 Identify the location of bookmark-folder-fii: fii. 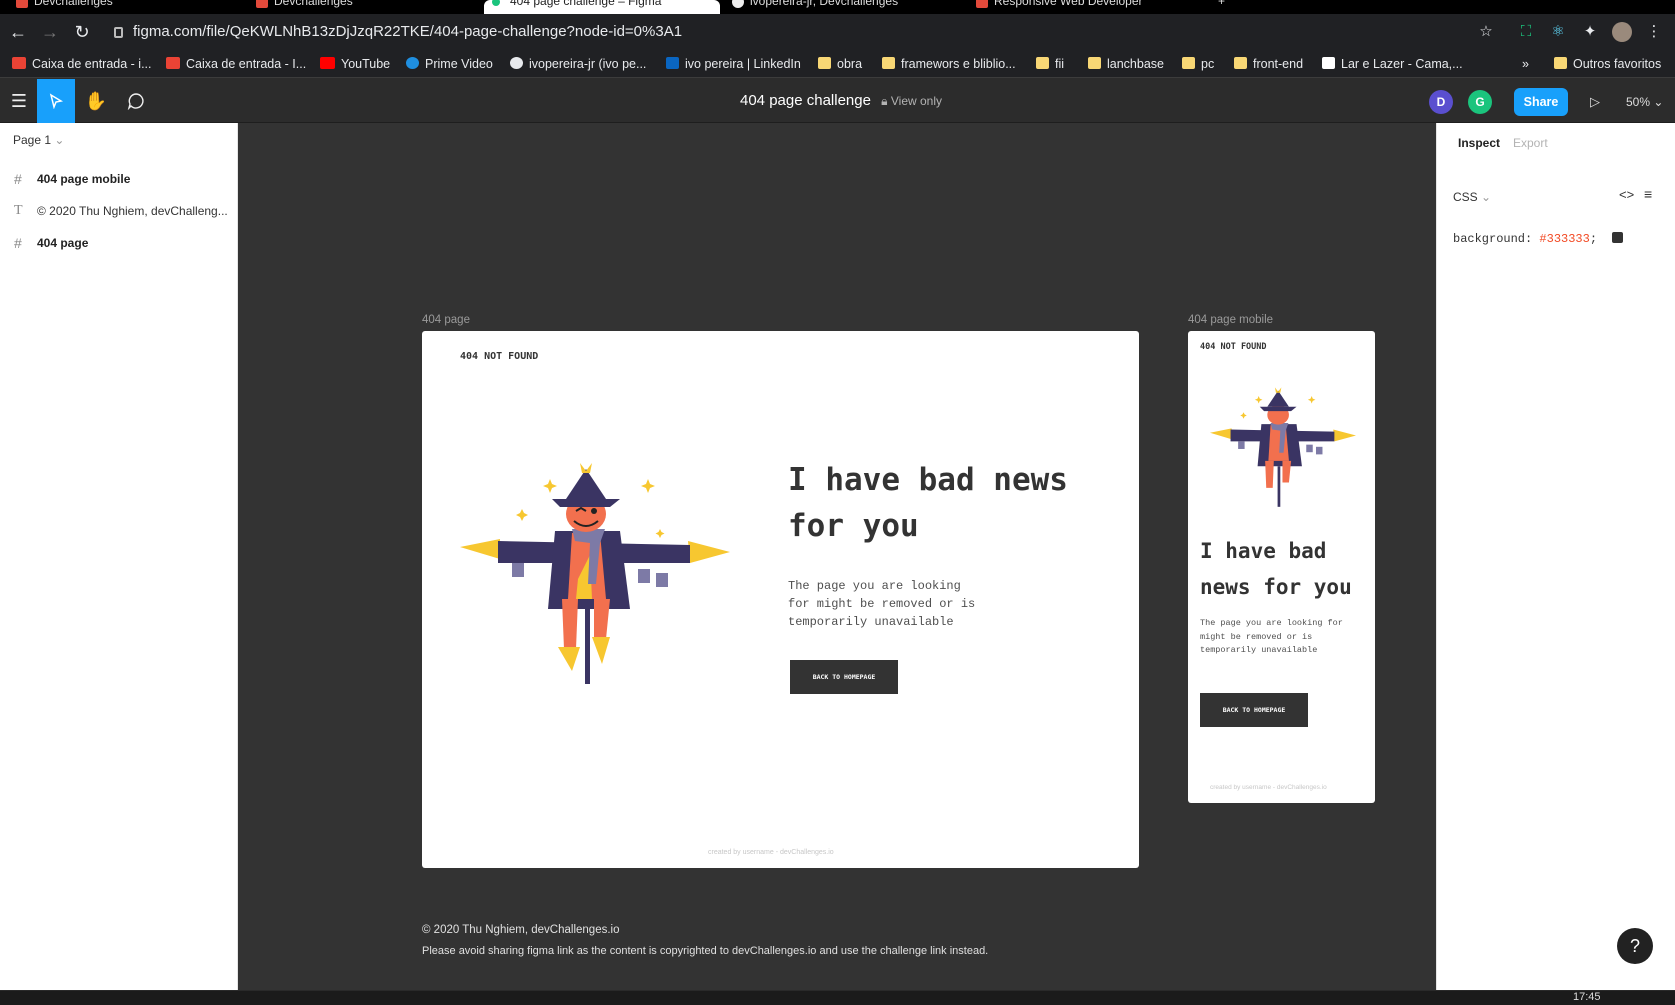
(1050, 64).